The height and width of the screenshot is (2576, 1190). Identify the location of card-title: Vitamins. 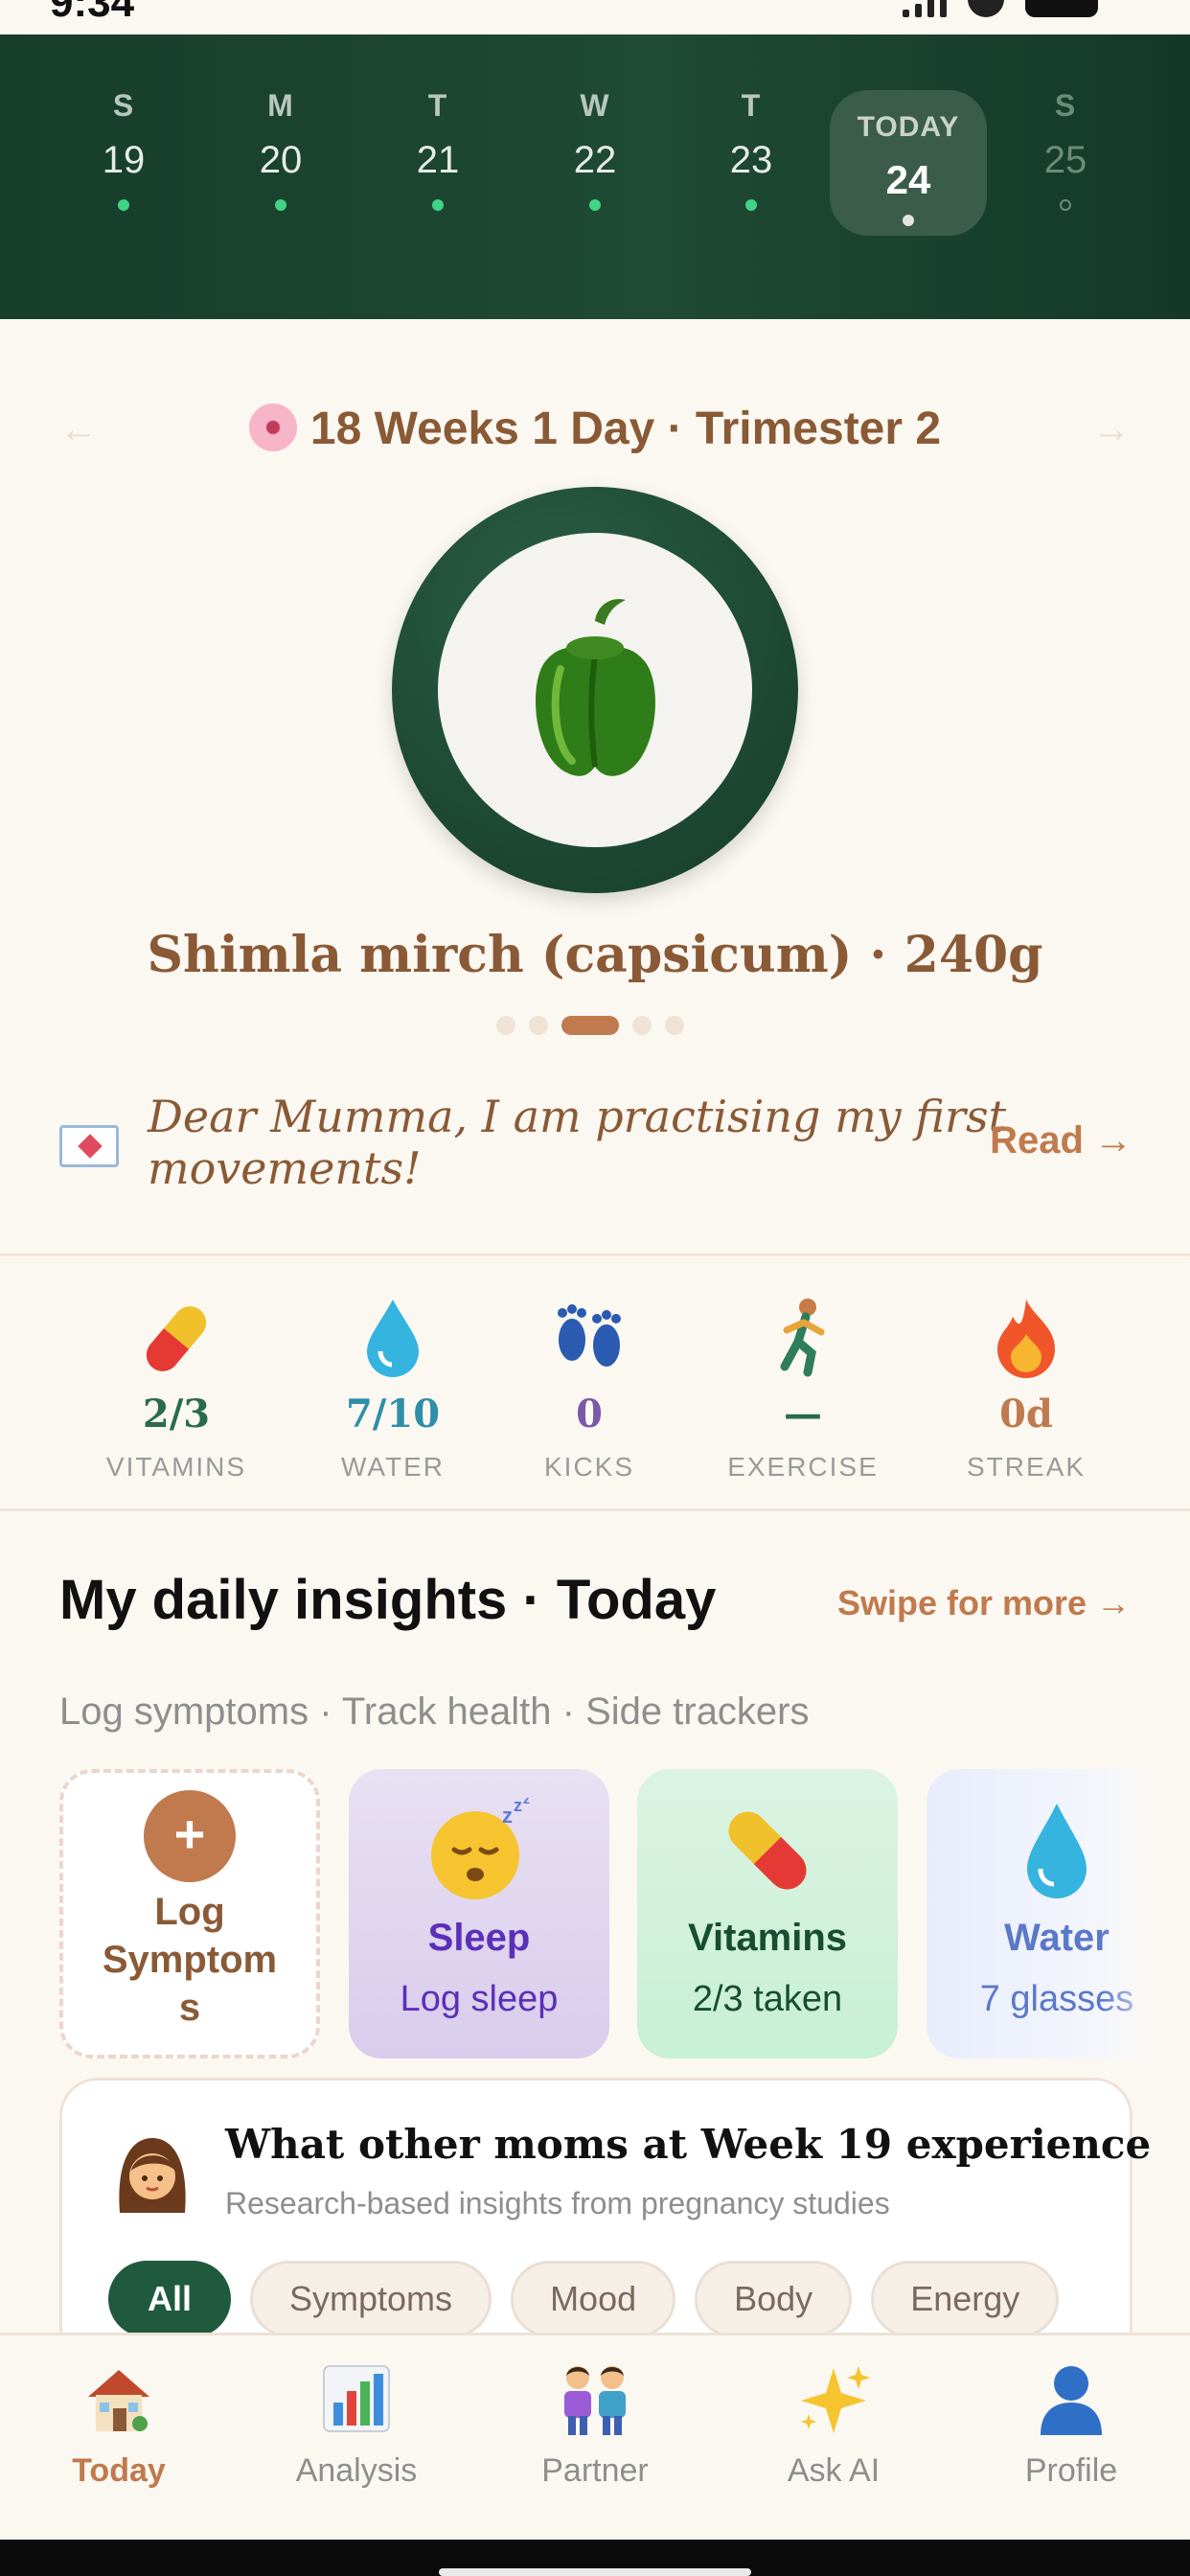
(767, 1938).